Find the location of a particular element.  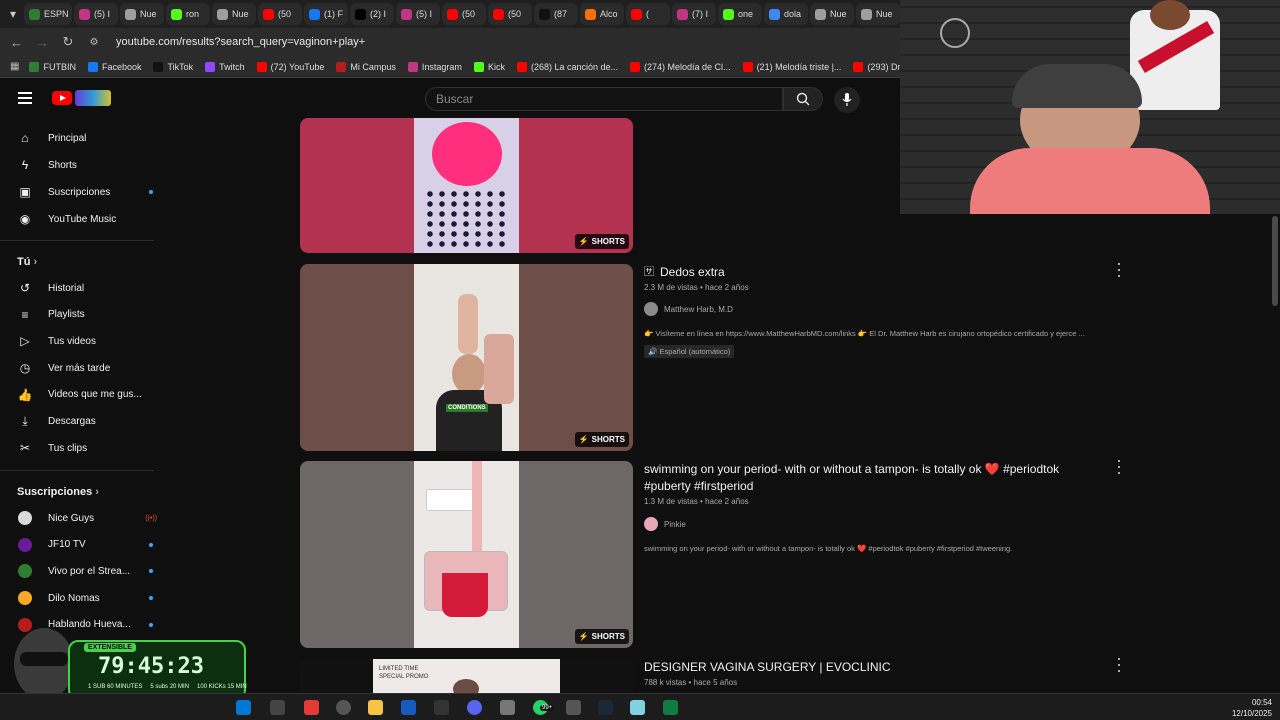

calculator-icon is located at coordinates (573, 707).